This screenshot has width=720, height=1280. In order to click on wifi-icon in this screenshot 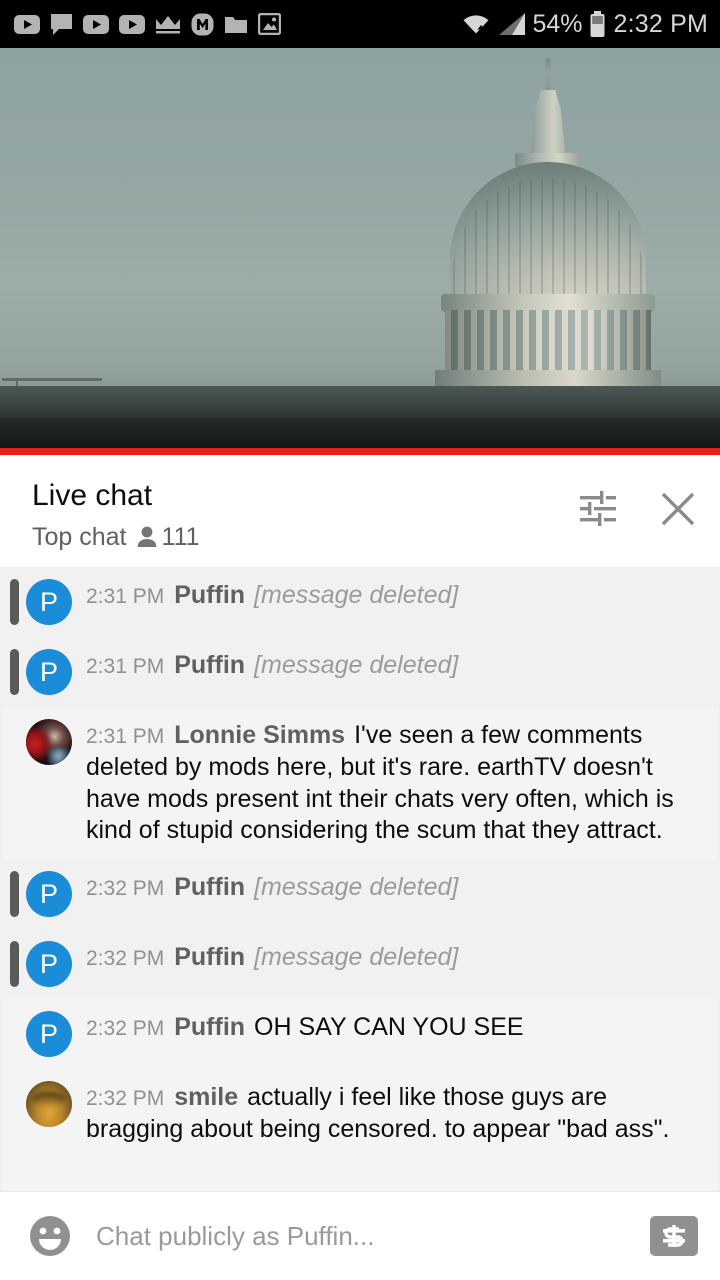, I will do `click(477, 25)`.